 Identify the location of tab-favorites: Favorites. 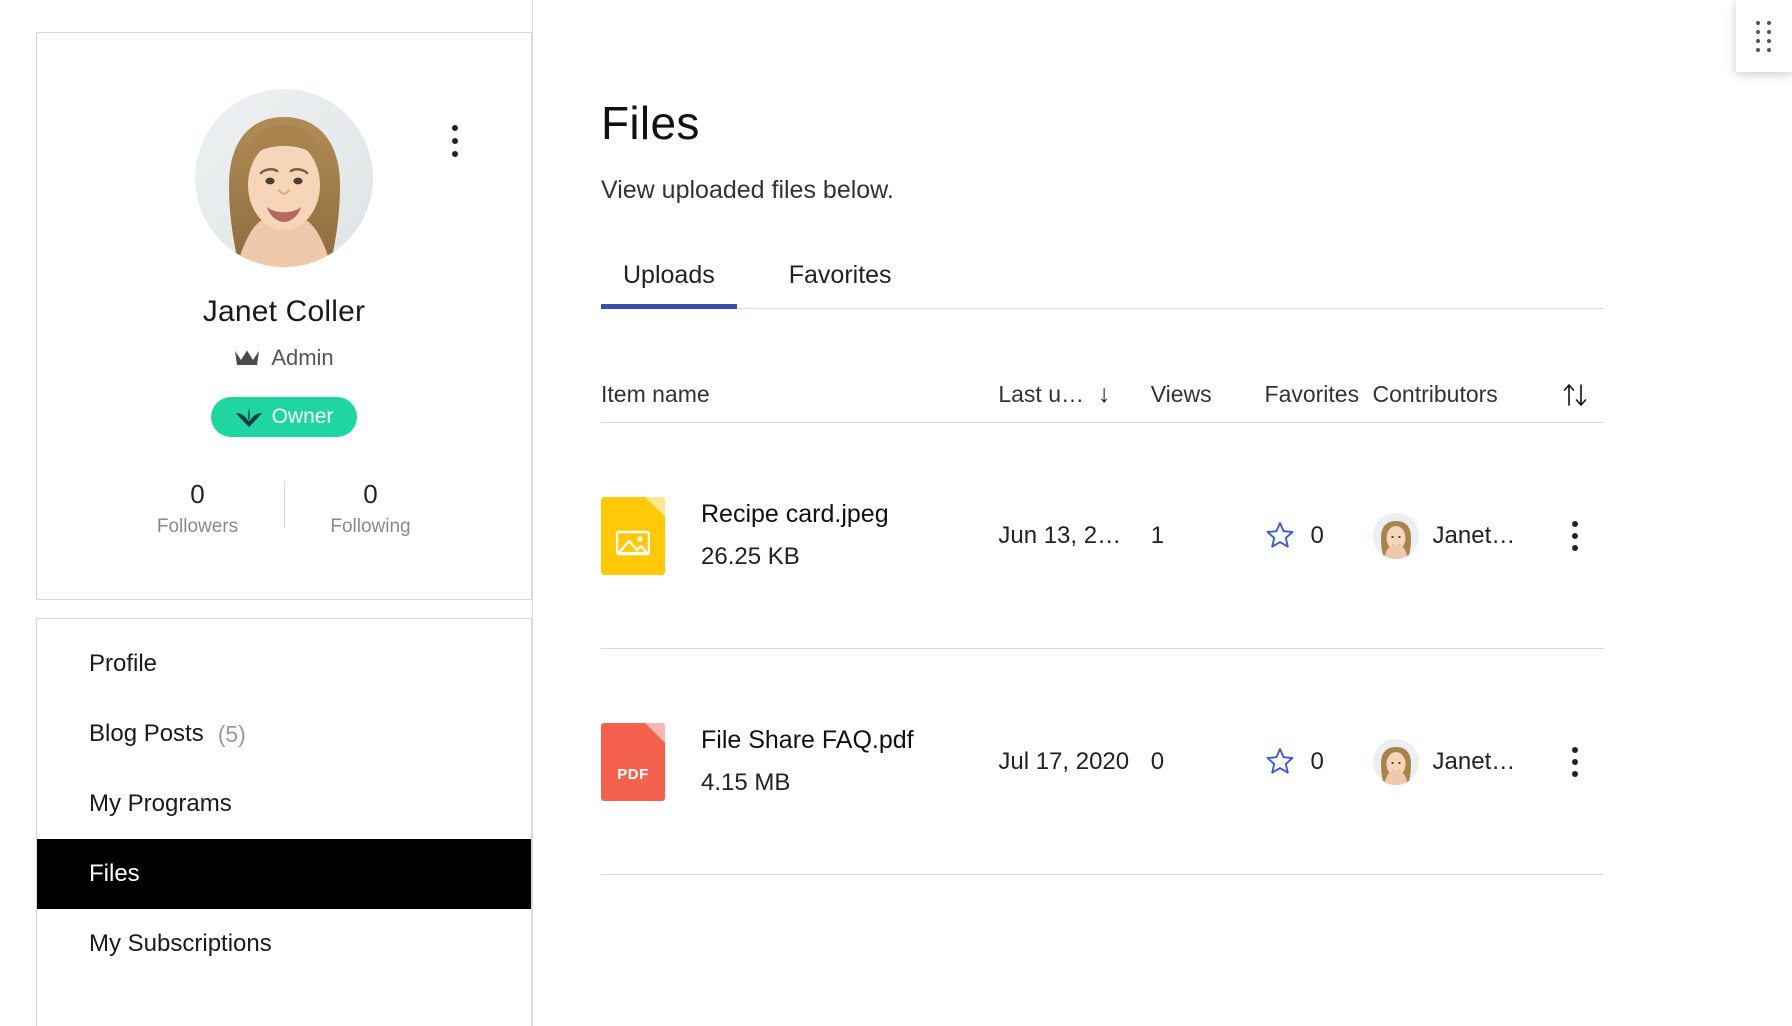
(840, 275).